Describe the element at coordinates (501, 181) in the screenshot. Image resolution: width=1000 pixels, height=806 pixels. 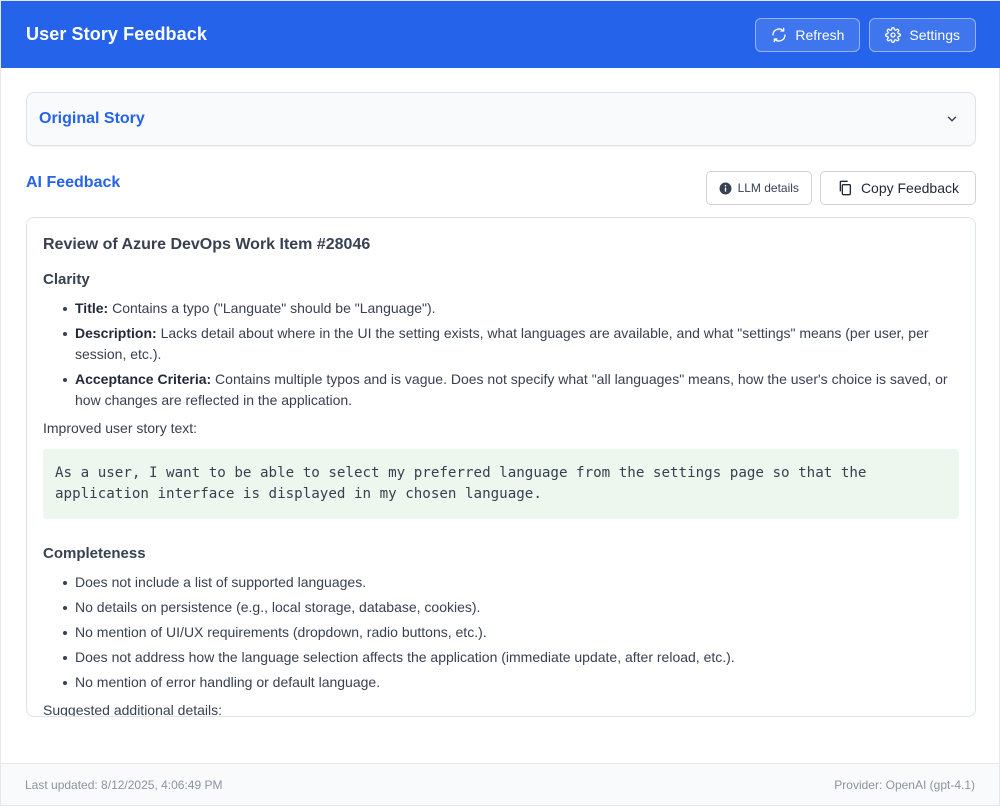
I see `feedback-header: AI Feedback LLM details Copy Feedback` at that location.